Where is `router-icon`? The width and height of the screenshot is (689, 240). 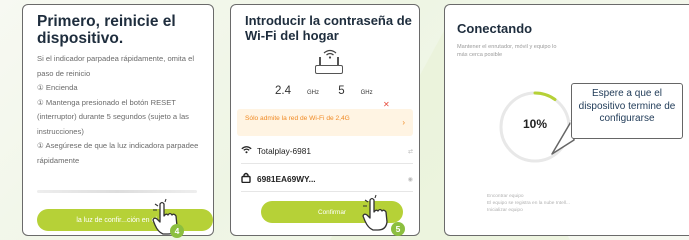 router-icon is located at coordinates (329, 62).